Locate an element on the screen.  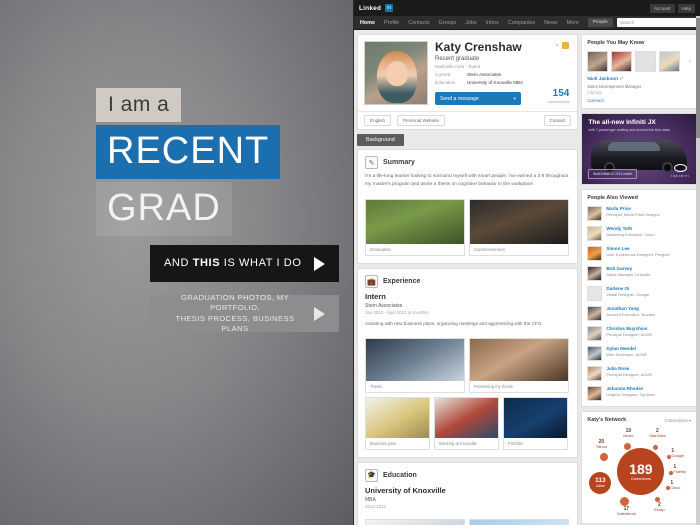
pav-name: Julia Rose is located at coordinates (629, 368).